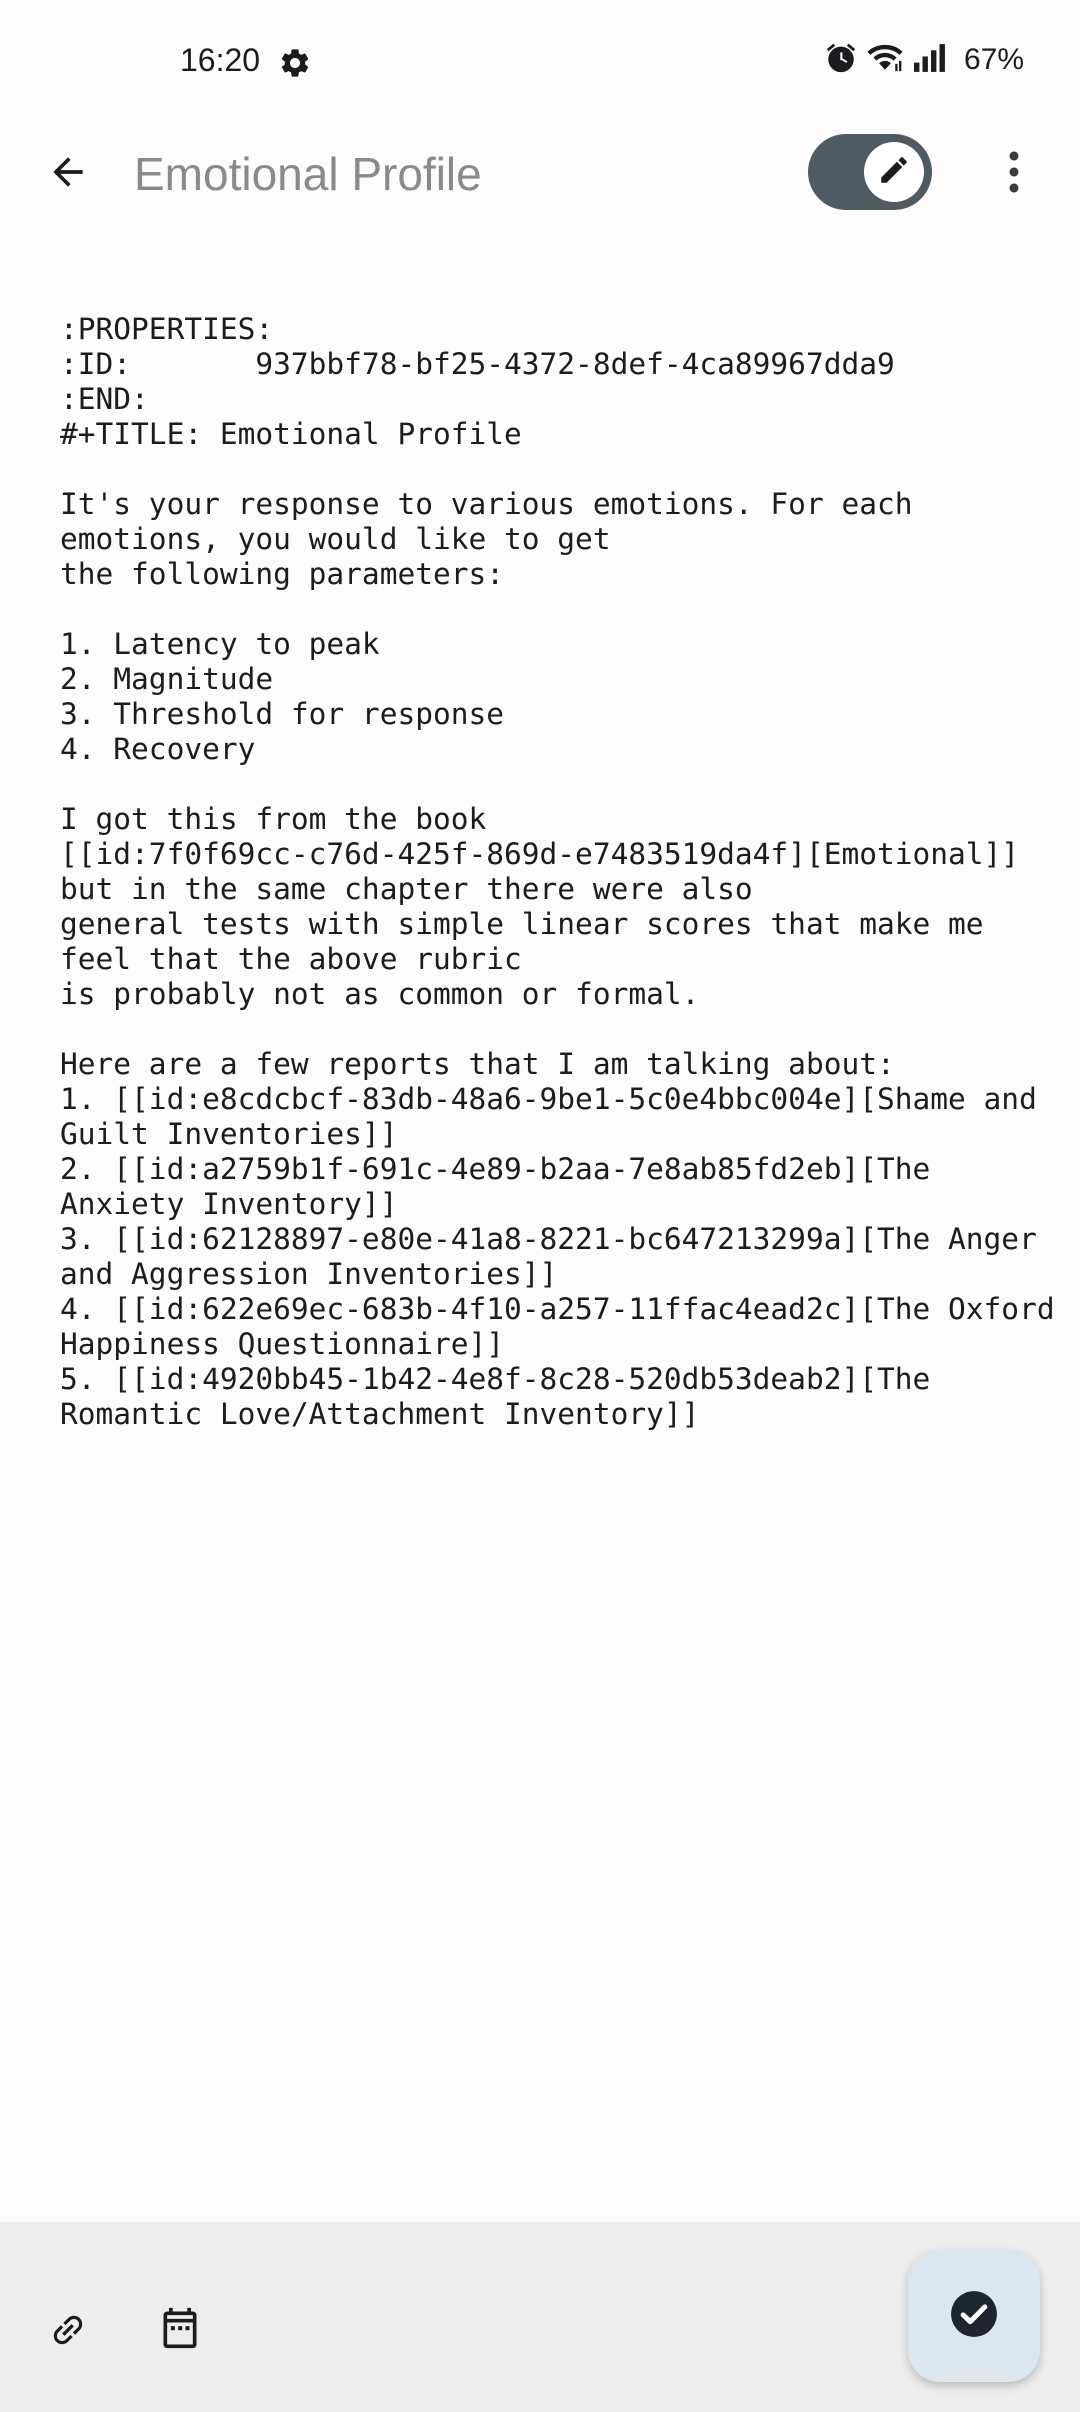  What do you see at coordinates (540, 174) in the screenshot?
I see `app-bar: Emotional Profile` at bounding box center [540, 174].